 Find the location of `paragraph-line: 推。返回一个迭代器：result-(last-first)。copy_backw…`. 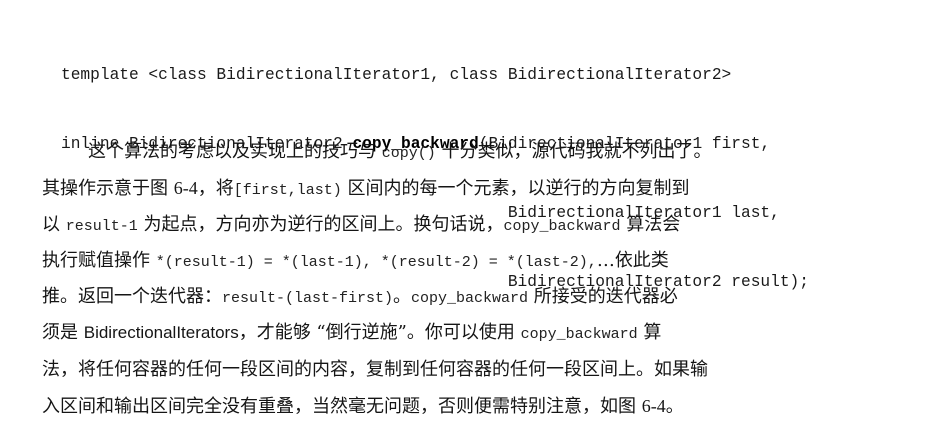

paragraph-line: 推。返回一个迭代器：result-(last-first)。copy_backw… is located at coordinates (407, 297).